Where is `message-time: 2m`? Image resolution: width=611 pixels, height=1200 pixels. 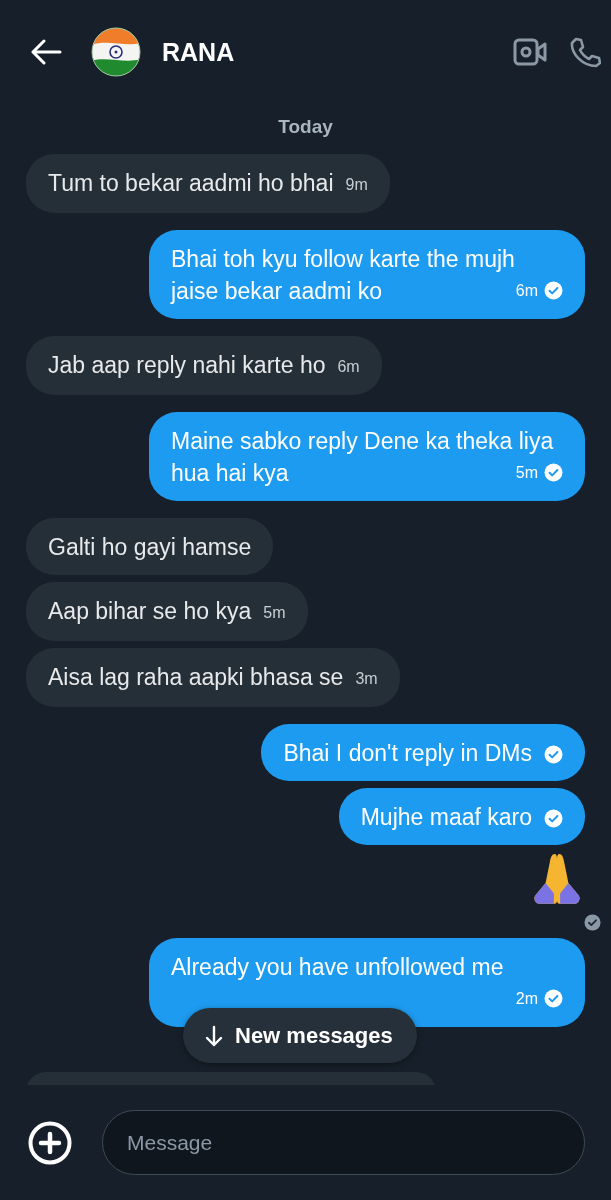 message-time: 2m is located at coordinates (526, 998).